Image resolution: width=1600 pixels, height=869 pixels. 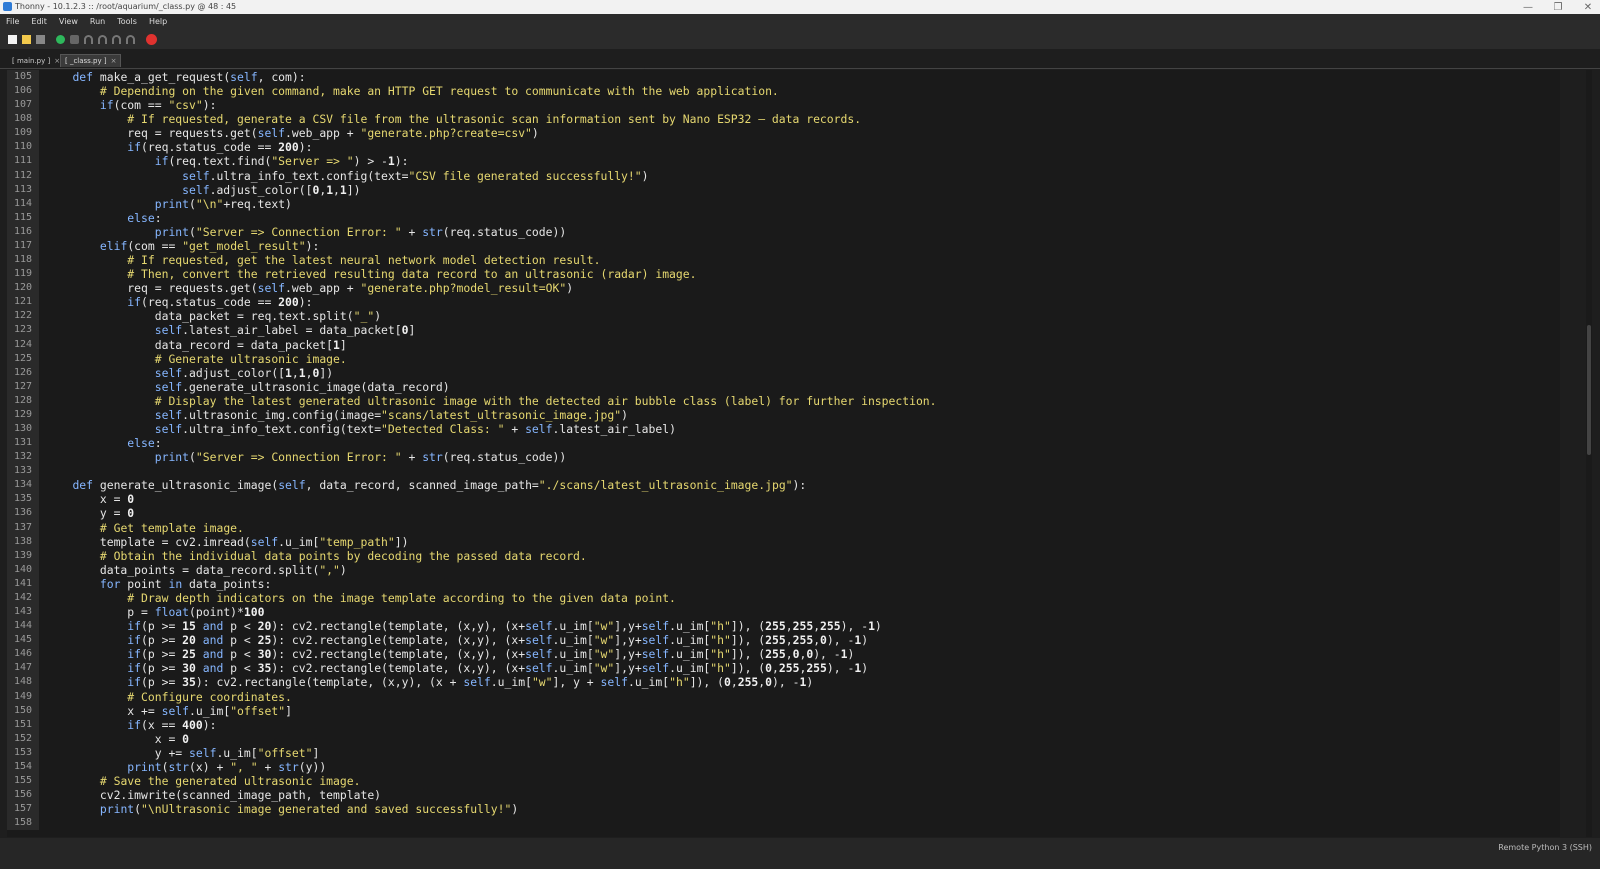 I want to click on line-number: 148, so click(x=22, y=682).